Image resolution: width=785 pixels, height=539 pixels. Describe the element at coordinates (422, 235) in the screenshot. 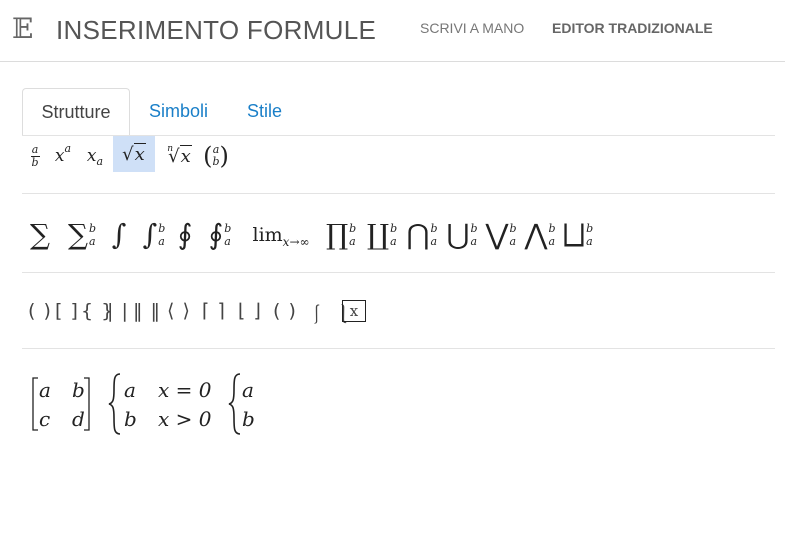

I see `big-intersection-button: ⋂ b a` at that location.